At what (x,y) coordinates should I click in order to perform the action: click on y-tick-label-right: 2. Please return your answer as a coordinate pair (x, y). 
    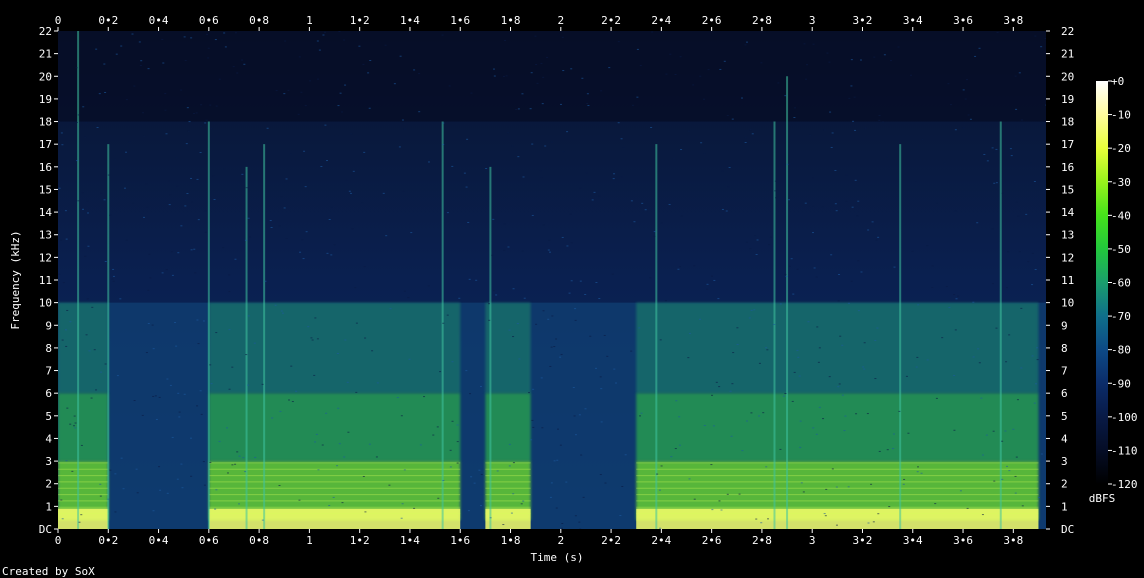
    Looking at the image, I should click on (1064, 484).